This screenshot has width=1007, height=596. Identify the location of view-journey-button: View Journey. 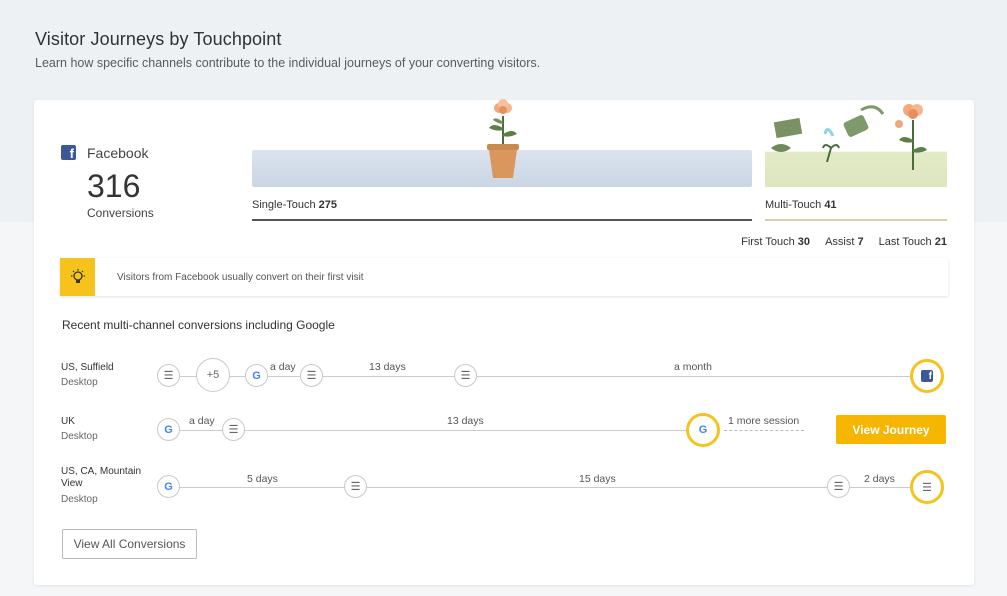
(891, 429).